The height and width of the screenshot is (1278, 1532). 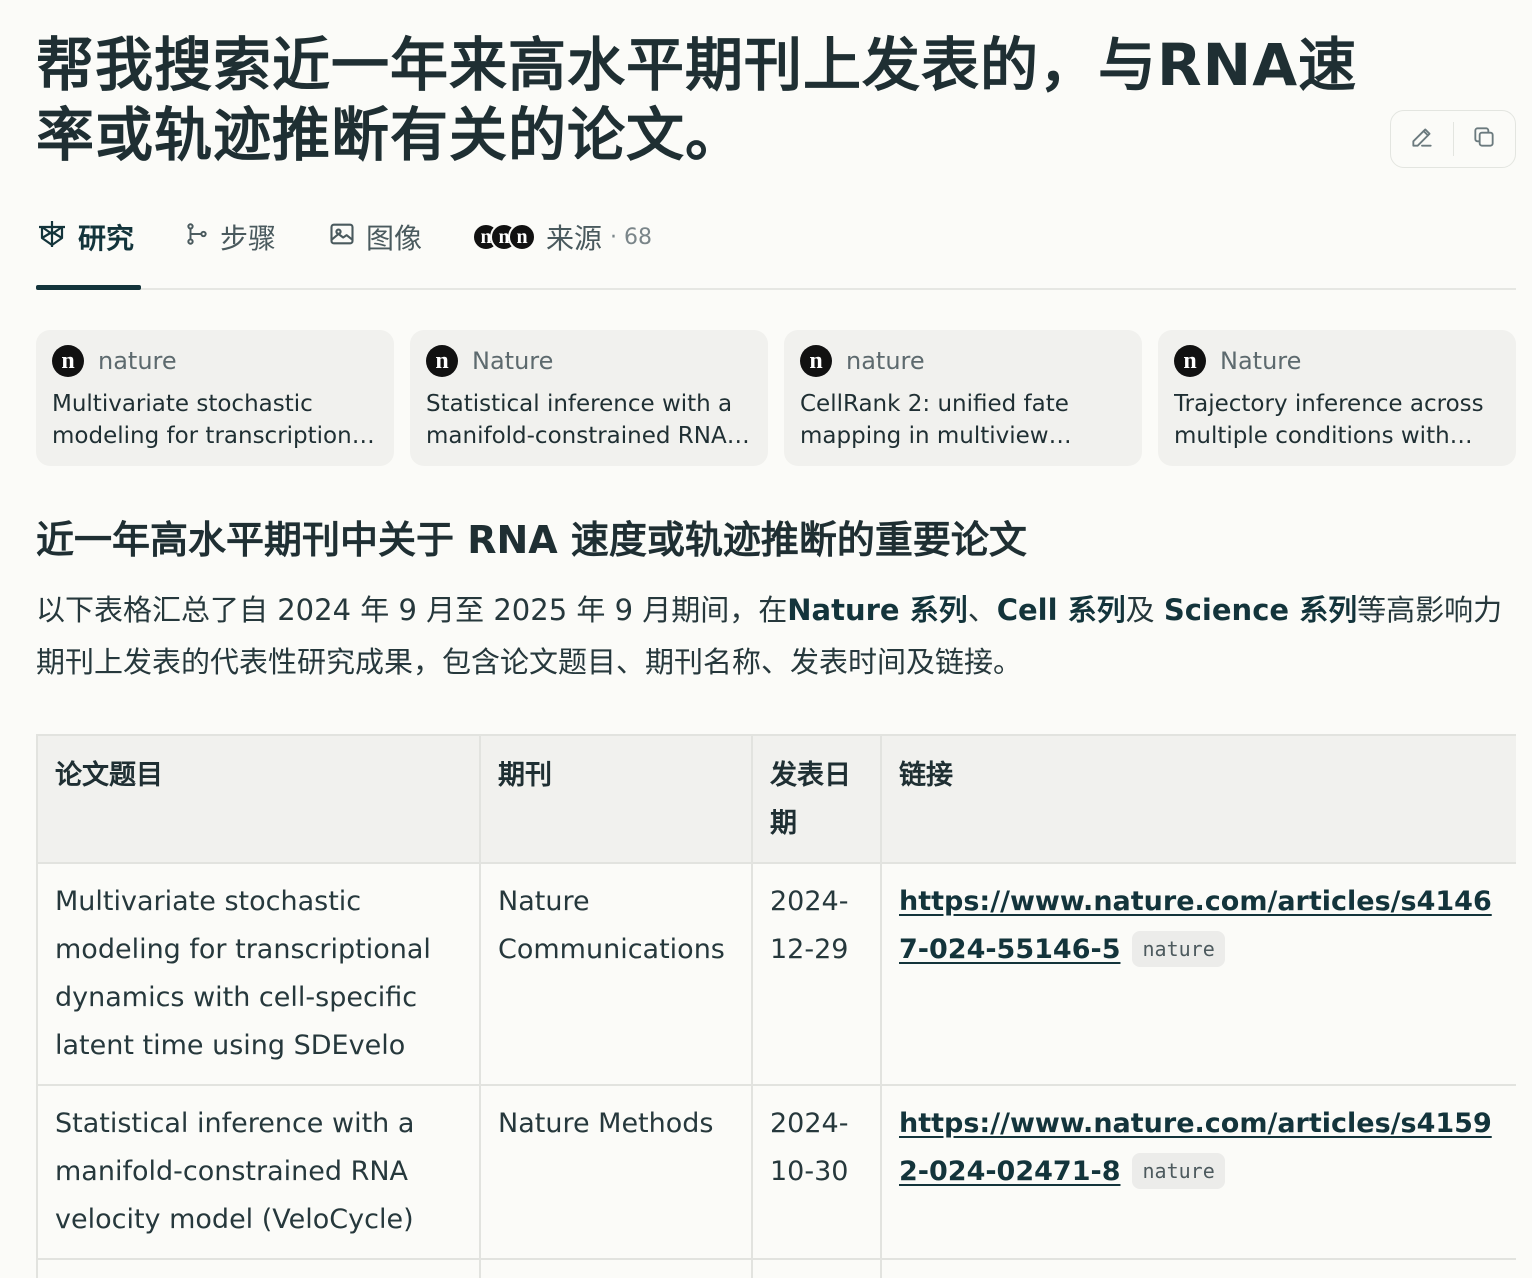 What do you see at coordinates (412, 610) in the screenshot?
I see `intro-text: 以下表格汇总了自 2024 年 9 月至 2025 年 9 月期间，在` at bounding box center [412, 610].